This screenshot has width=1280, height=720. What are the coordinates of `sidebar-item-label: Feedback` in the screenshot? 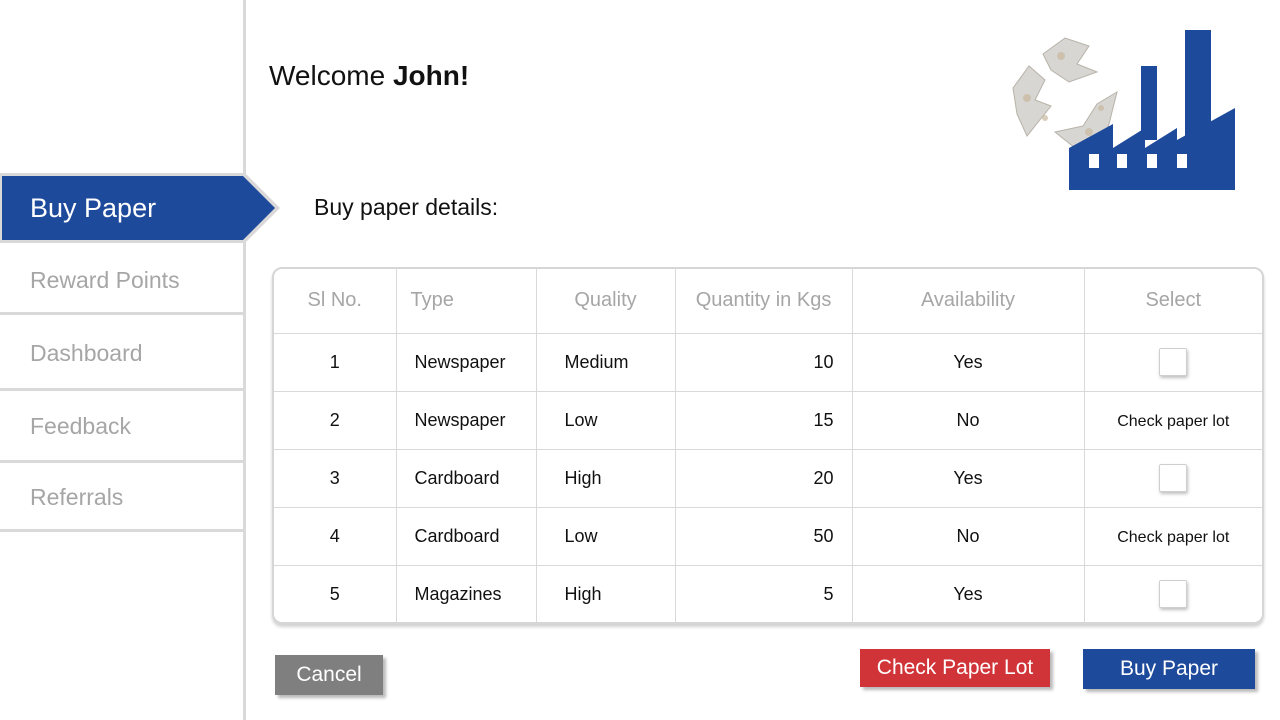 It's located at (81, 425).